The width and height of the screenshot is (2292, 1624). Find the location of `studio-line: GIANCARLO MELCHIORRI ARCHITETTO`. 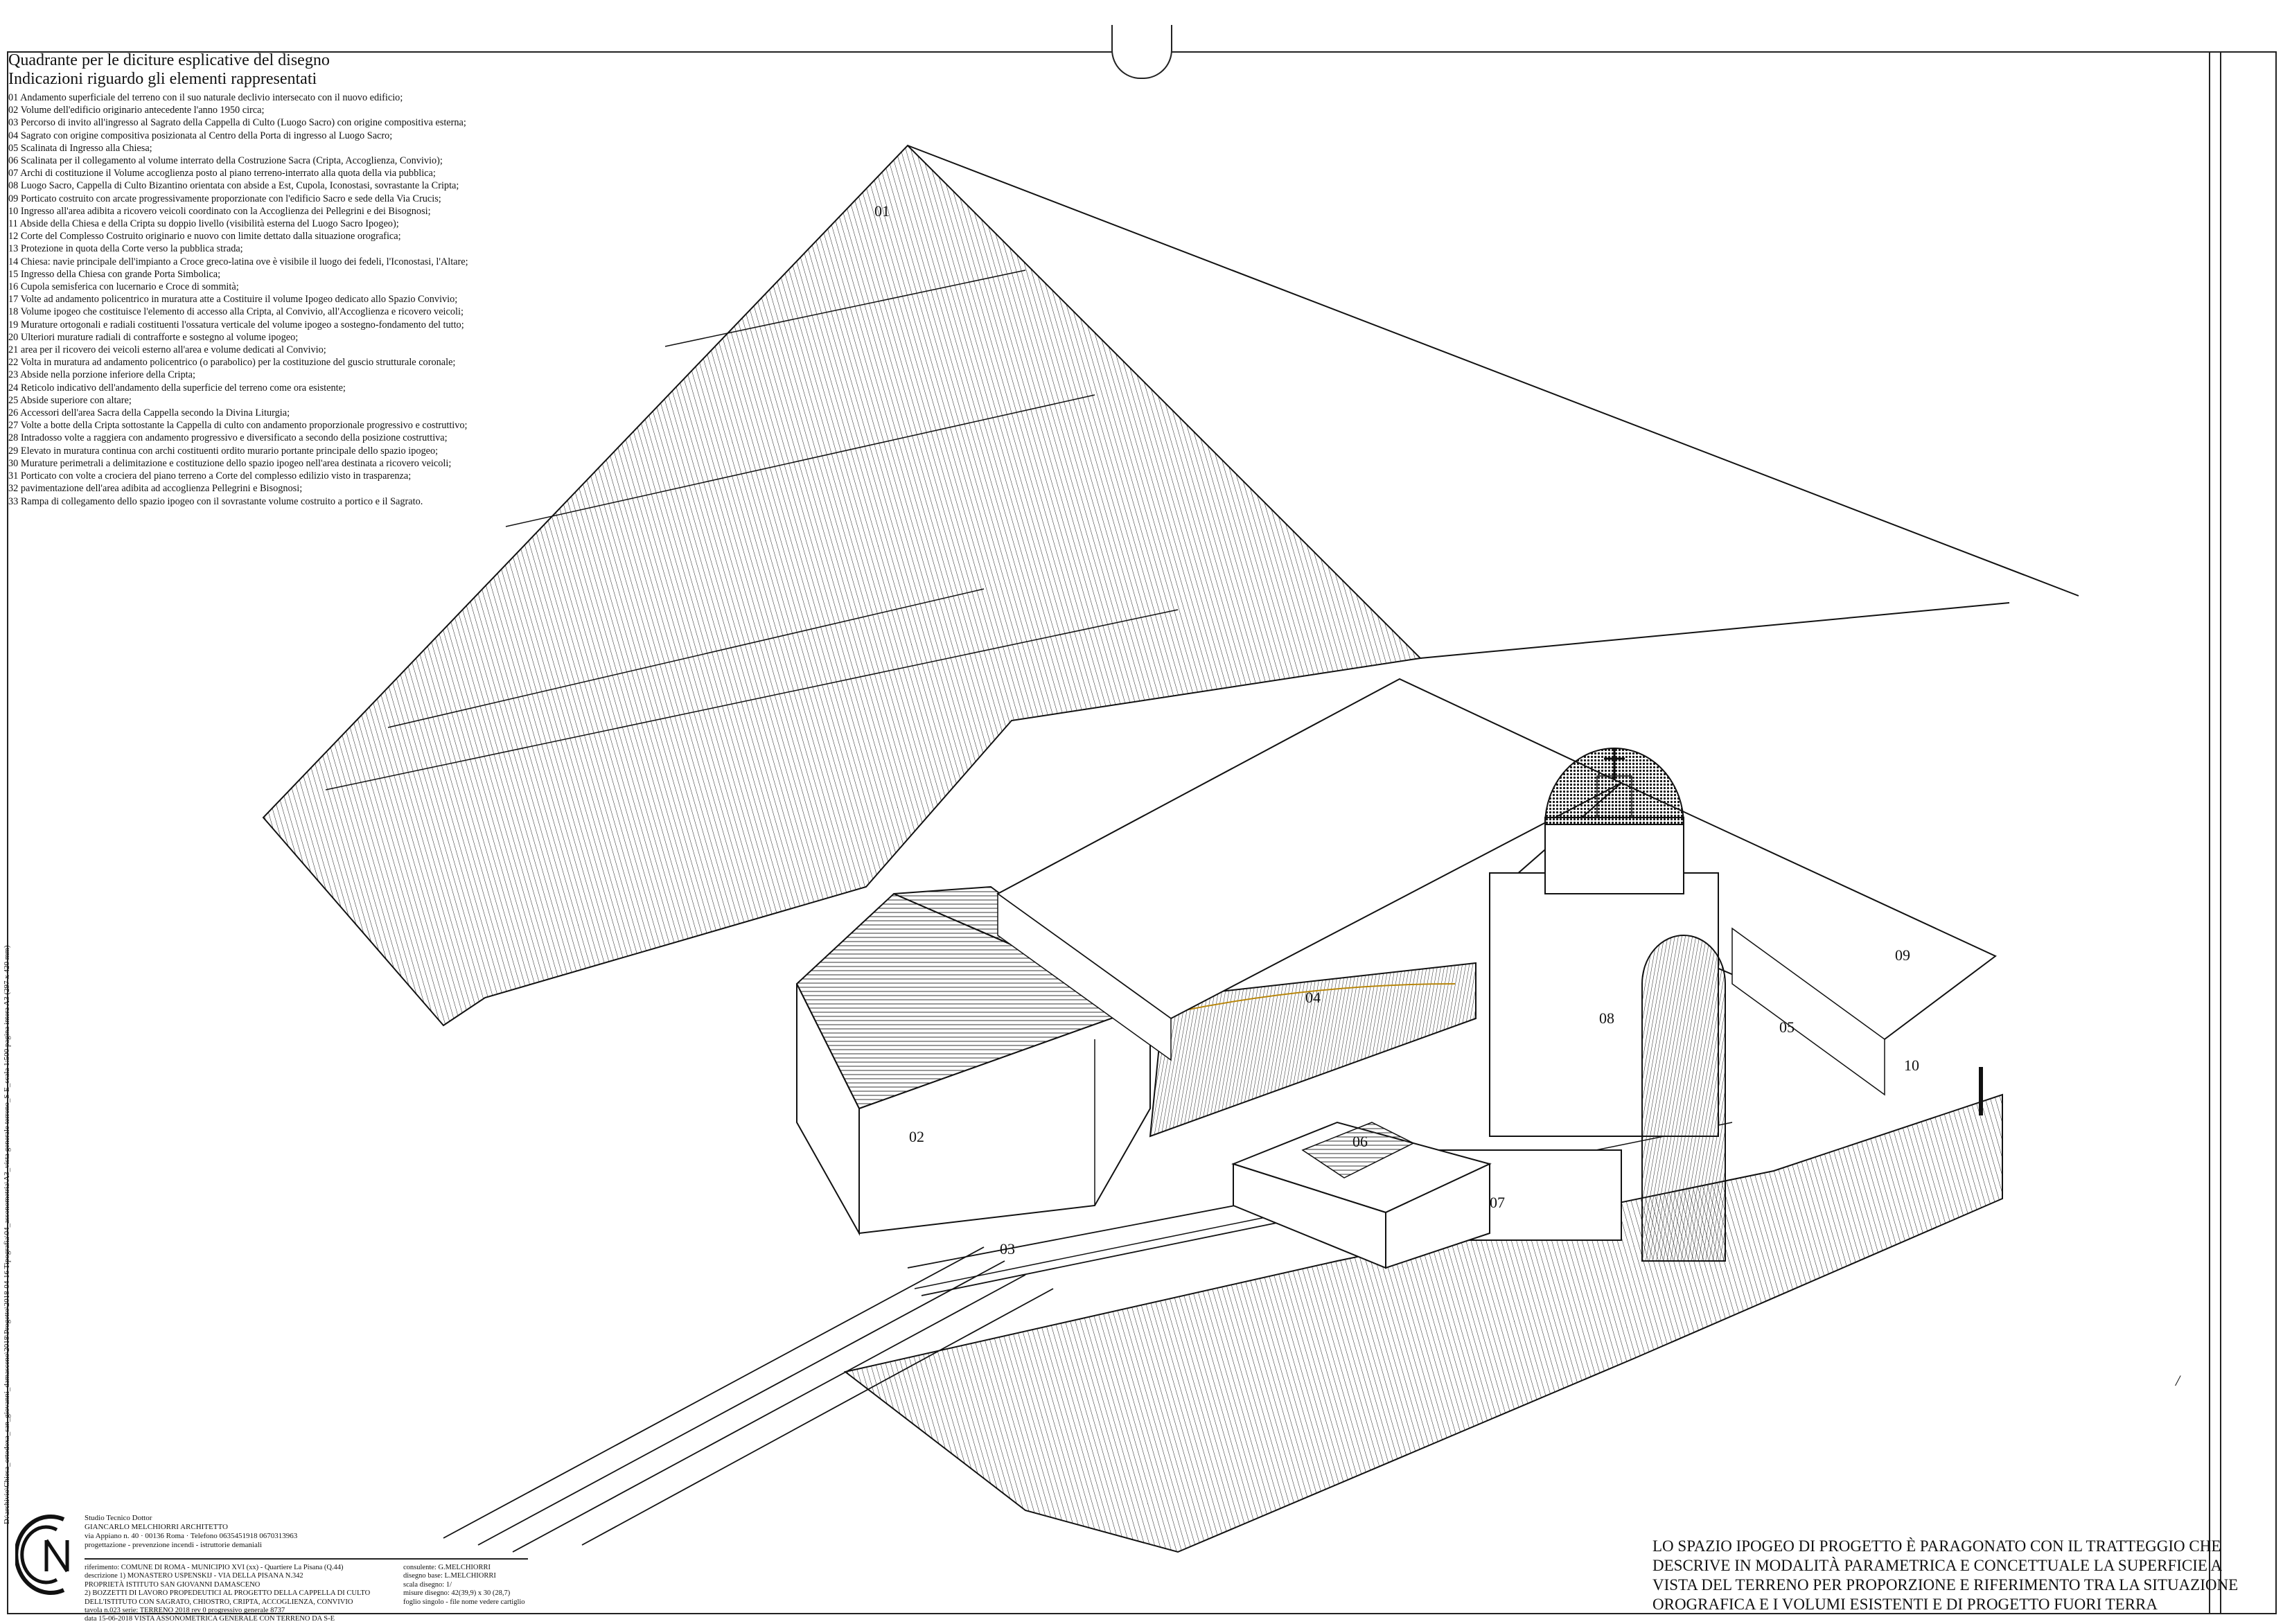

studio-line: GIANCARLO MELCHIORRI ARCHITETTO is located at coordinates (156, 1527).